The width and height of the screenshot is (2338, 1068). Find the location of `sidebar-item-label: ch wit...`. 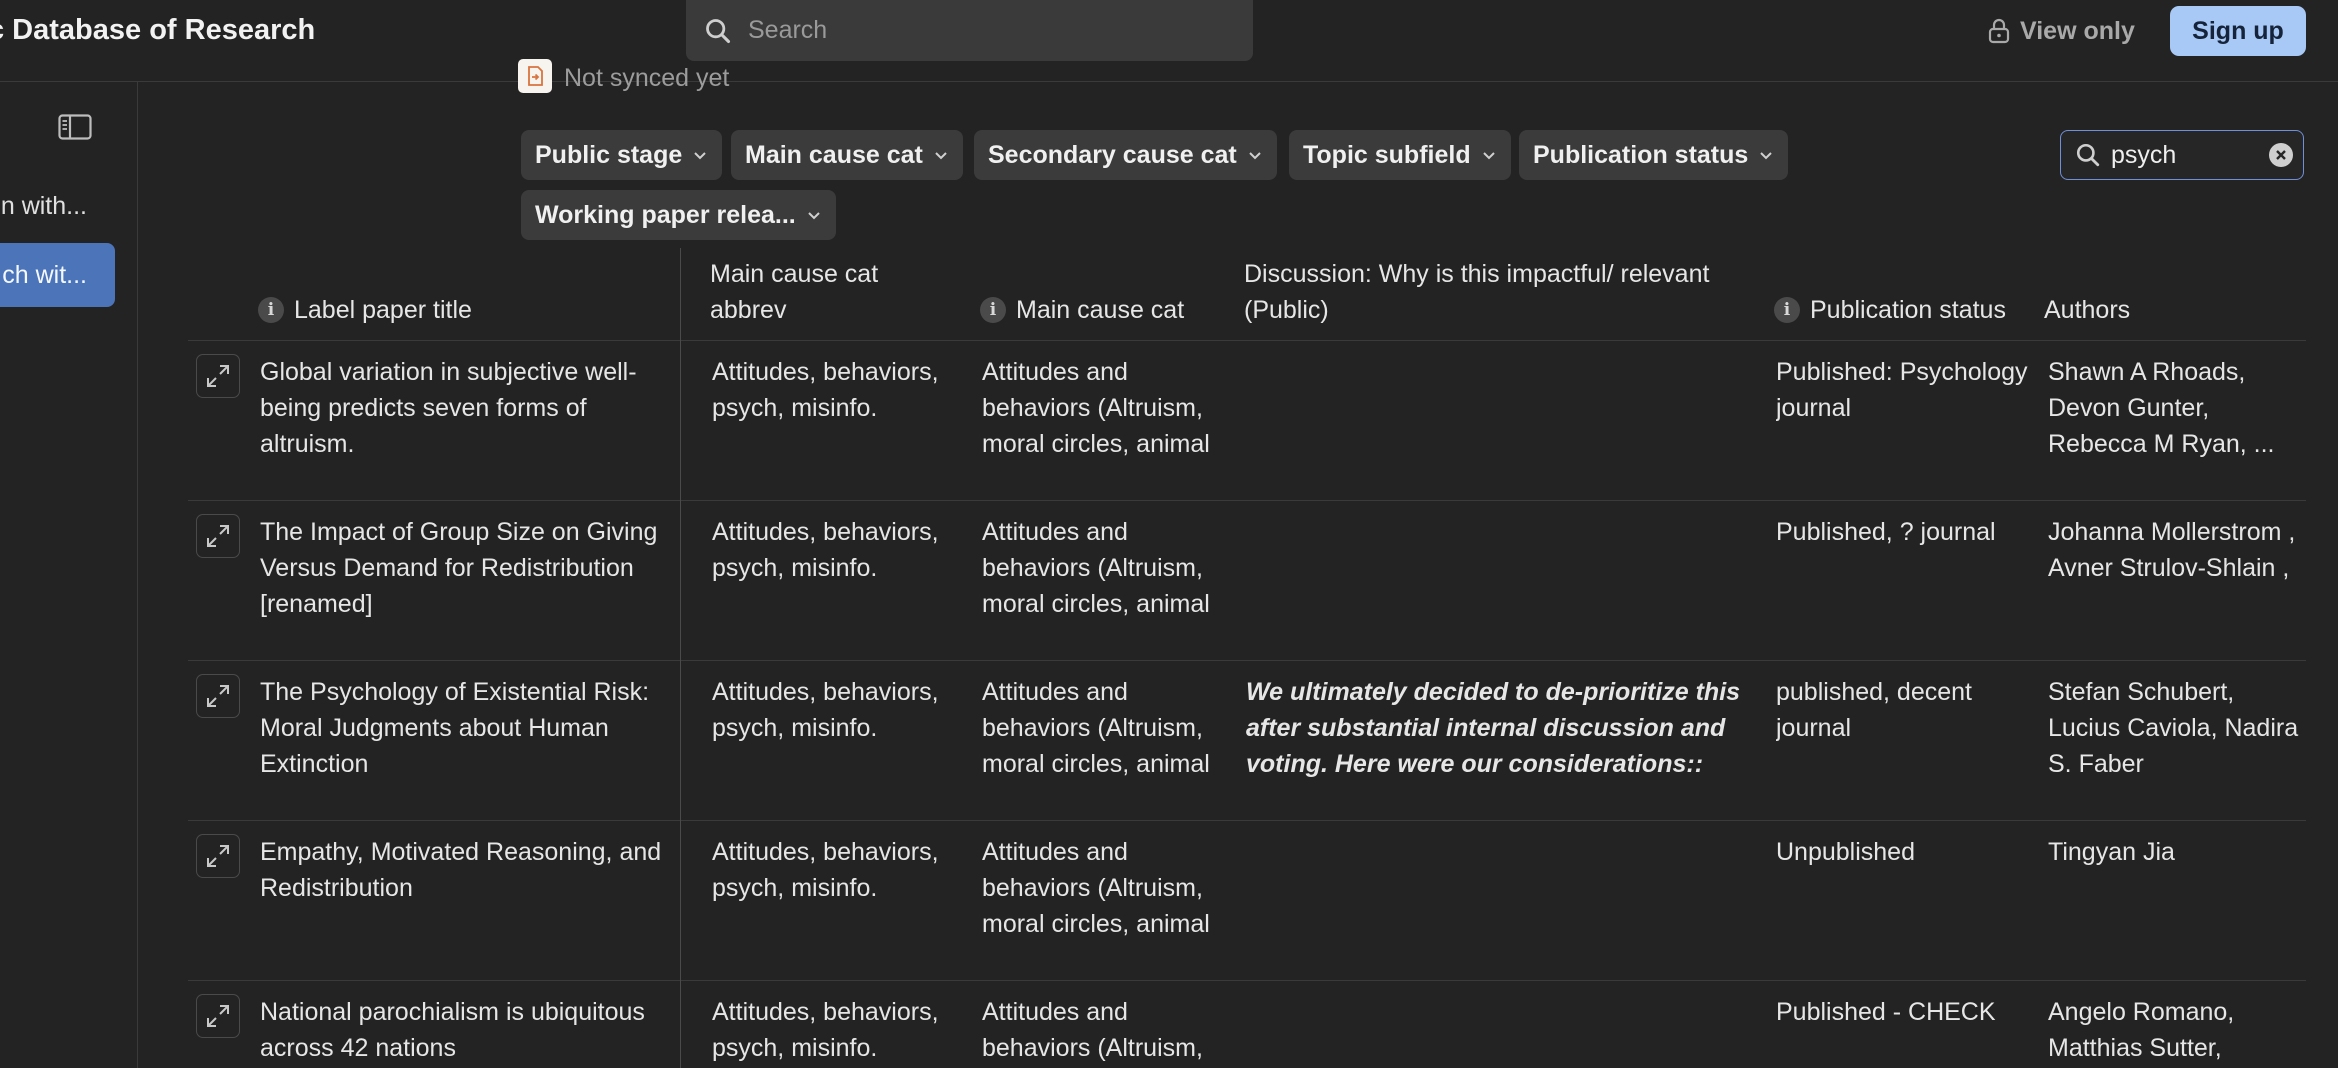

sidebar-item-label: ch wit... is located at coordinates (44, 275).